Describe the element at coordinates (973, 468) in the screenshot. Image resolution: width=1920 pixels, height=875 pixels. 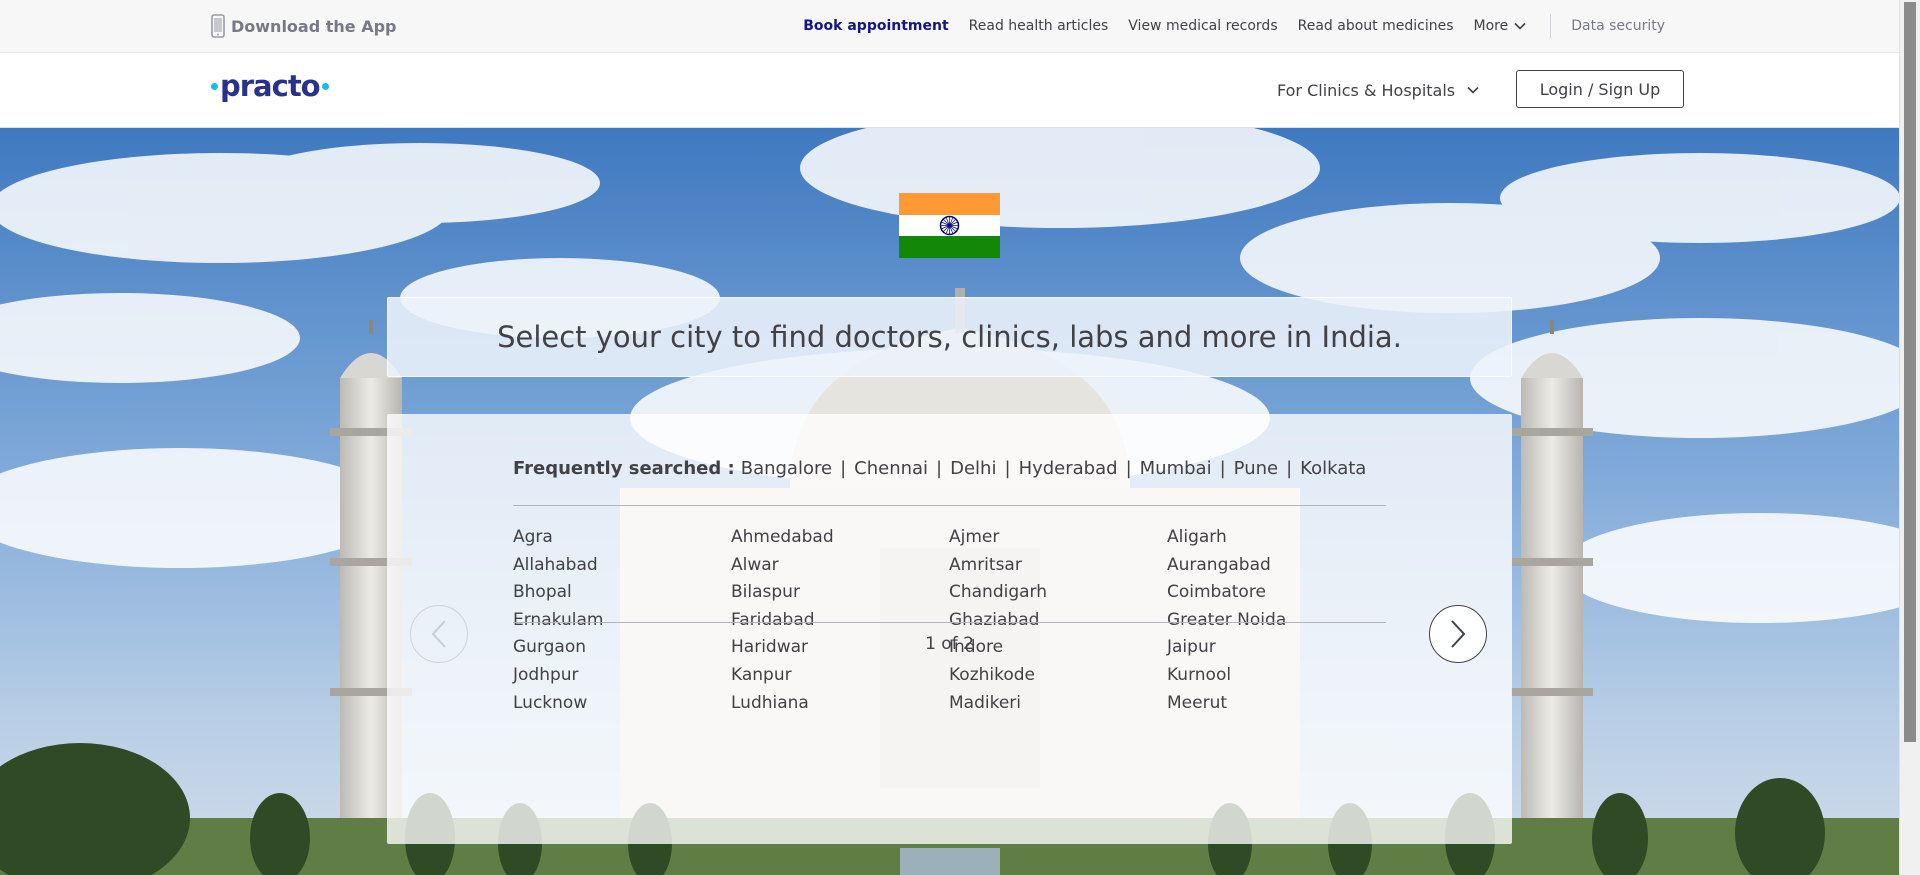
I see `frequent-city-delhi: Delhi` at that location.